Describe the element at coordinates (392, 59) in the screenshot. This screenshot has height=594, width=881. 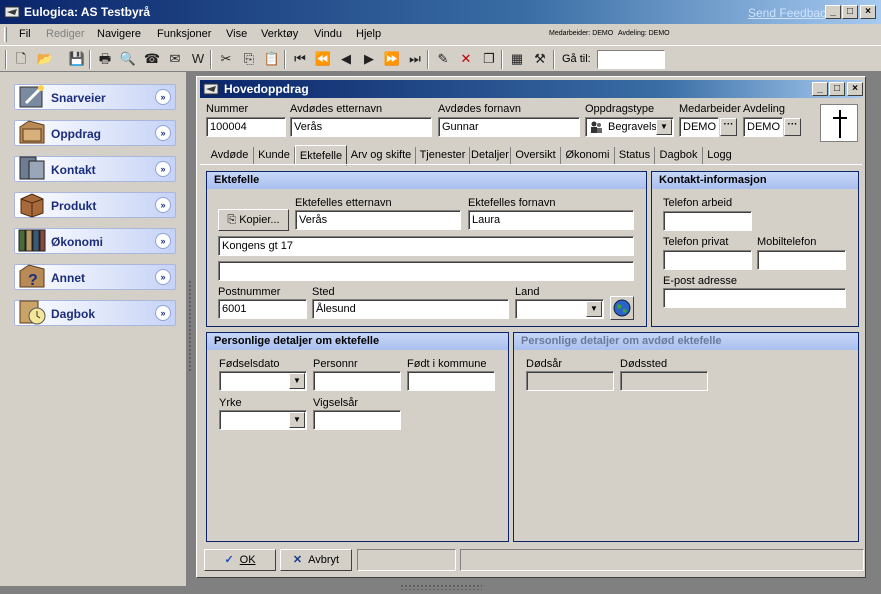
I see `fast-forward-icon: ⏩` at that location.